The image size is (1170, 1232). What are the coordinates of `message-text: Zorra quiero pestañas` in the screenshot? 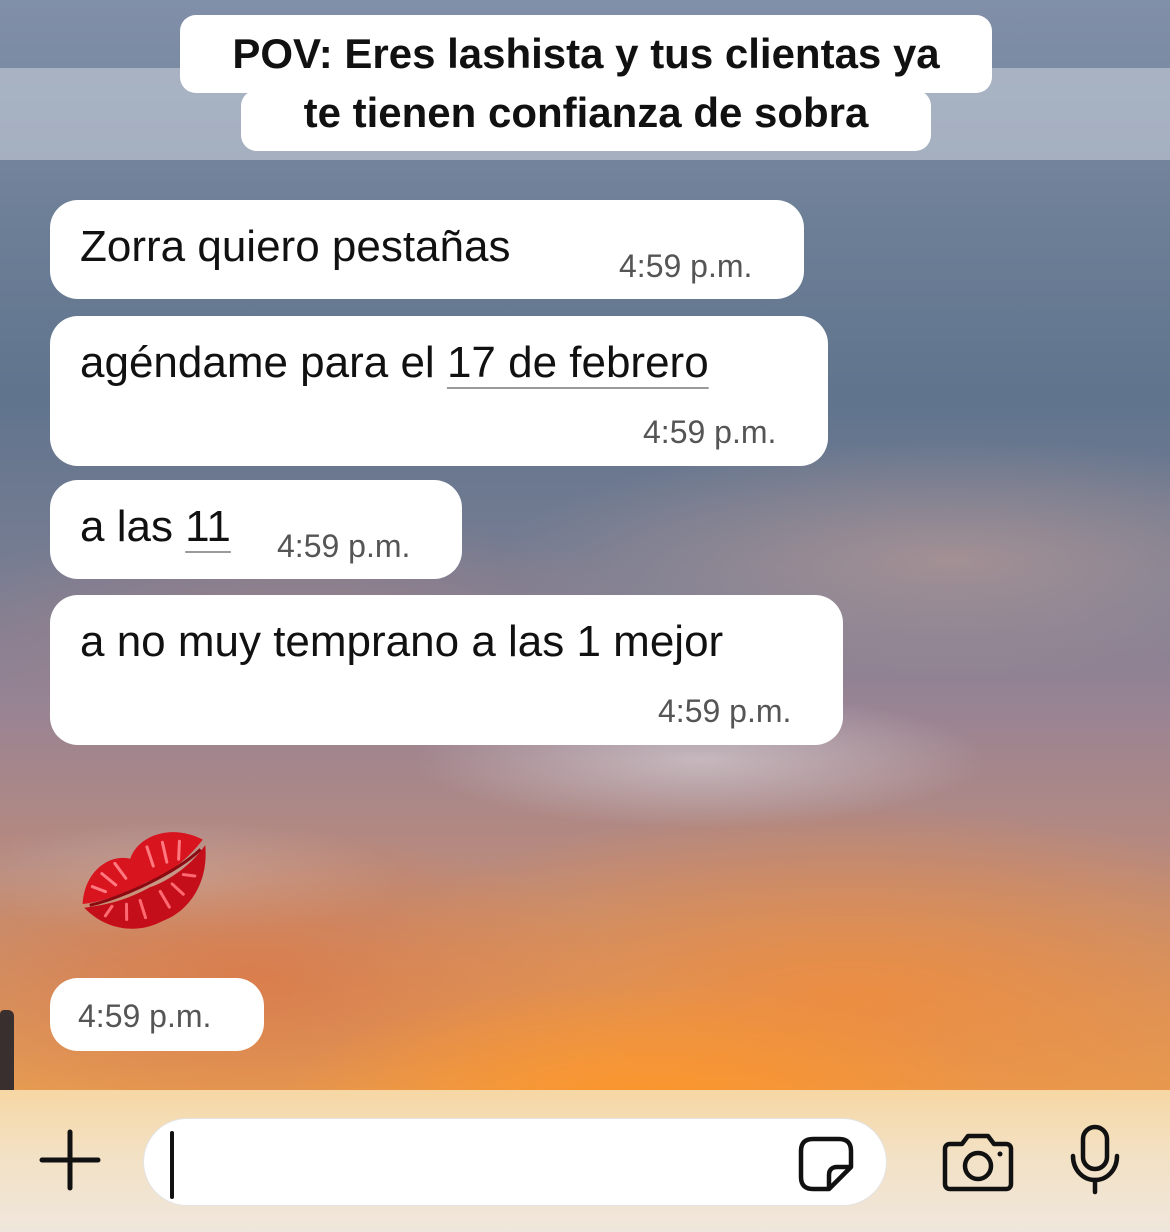 It's located at (295, 246).